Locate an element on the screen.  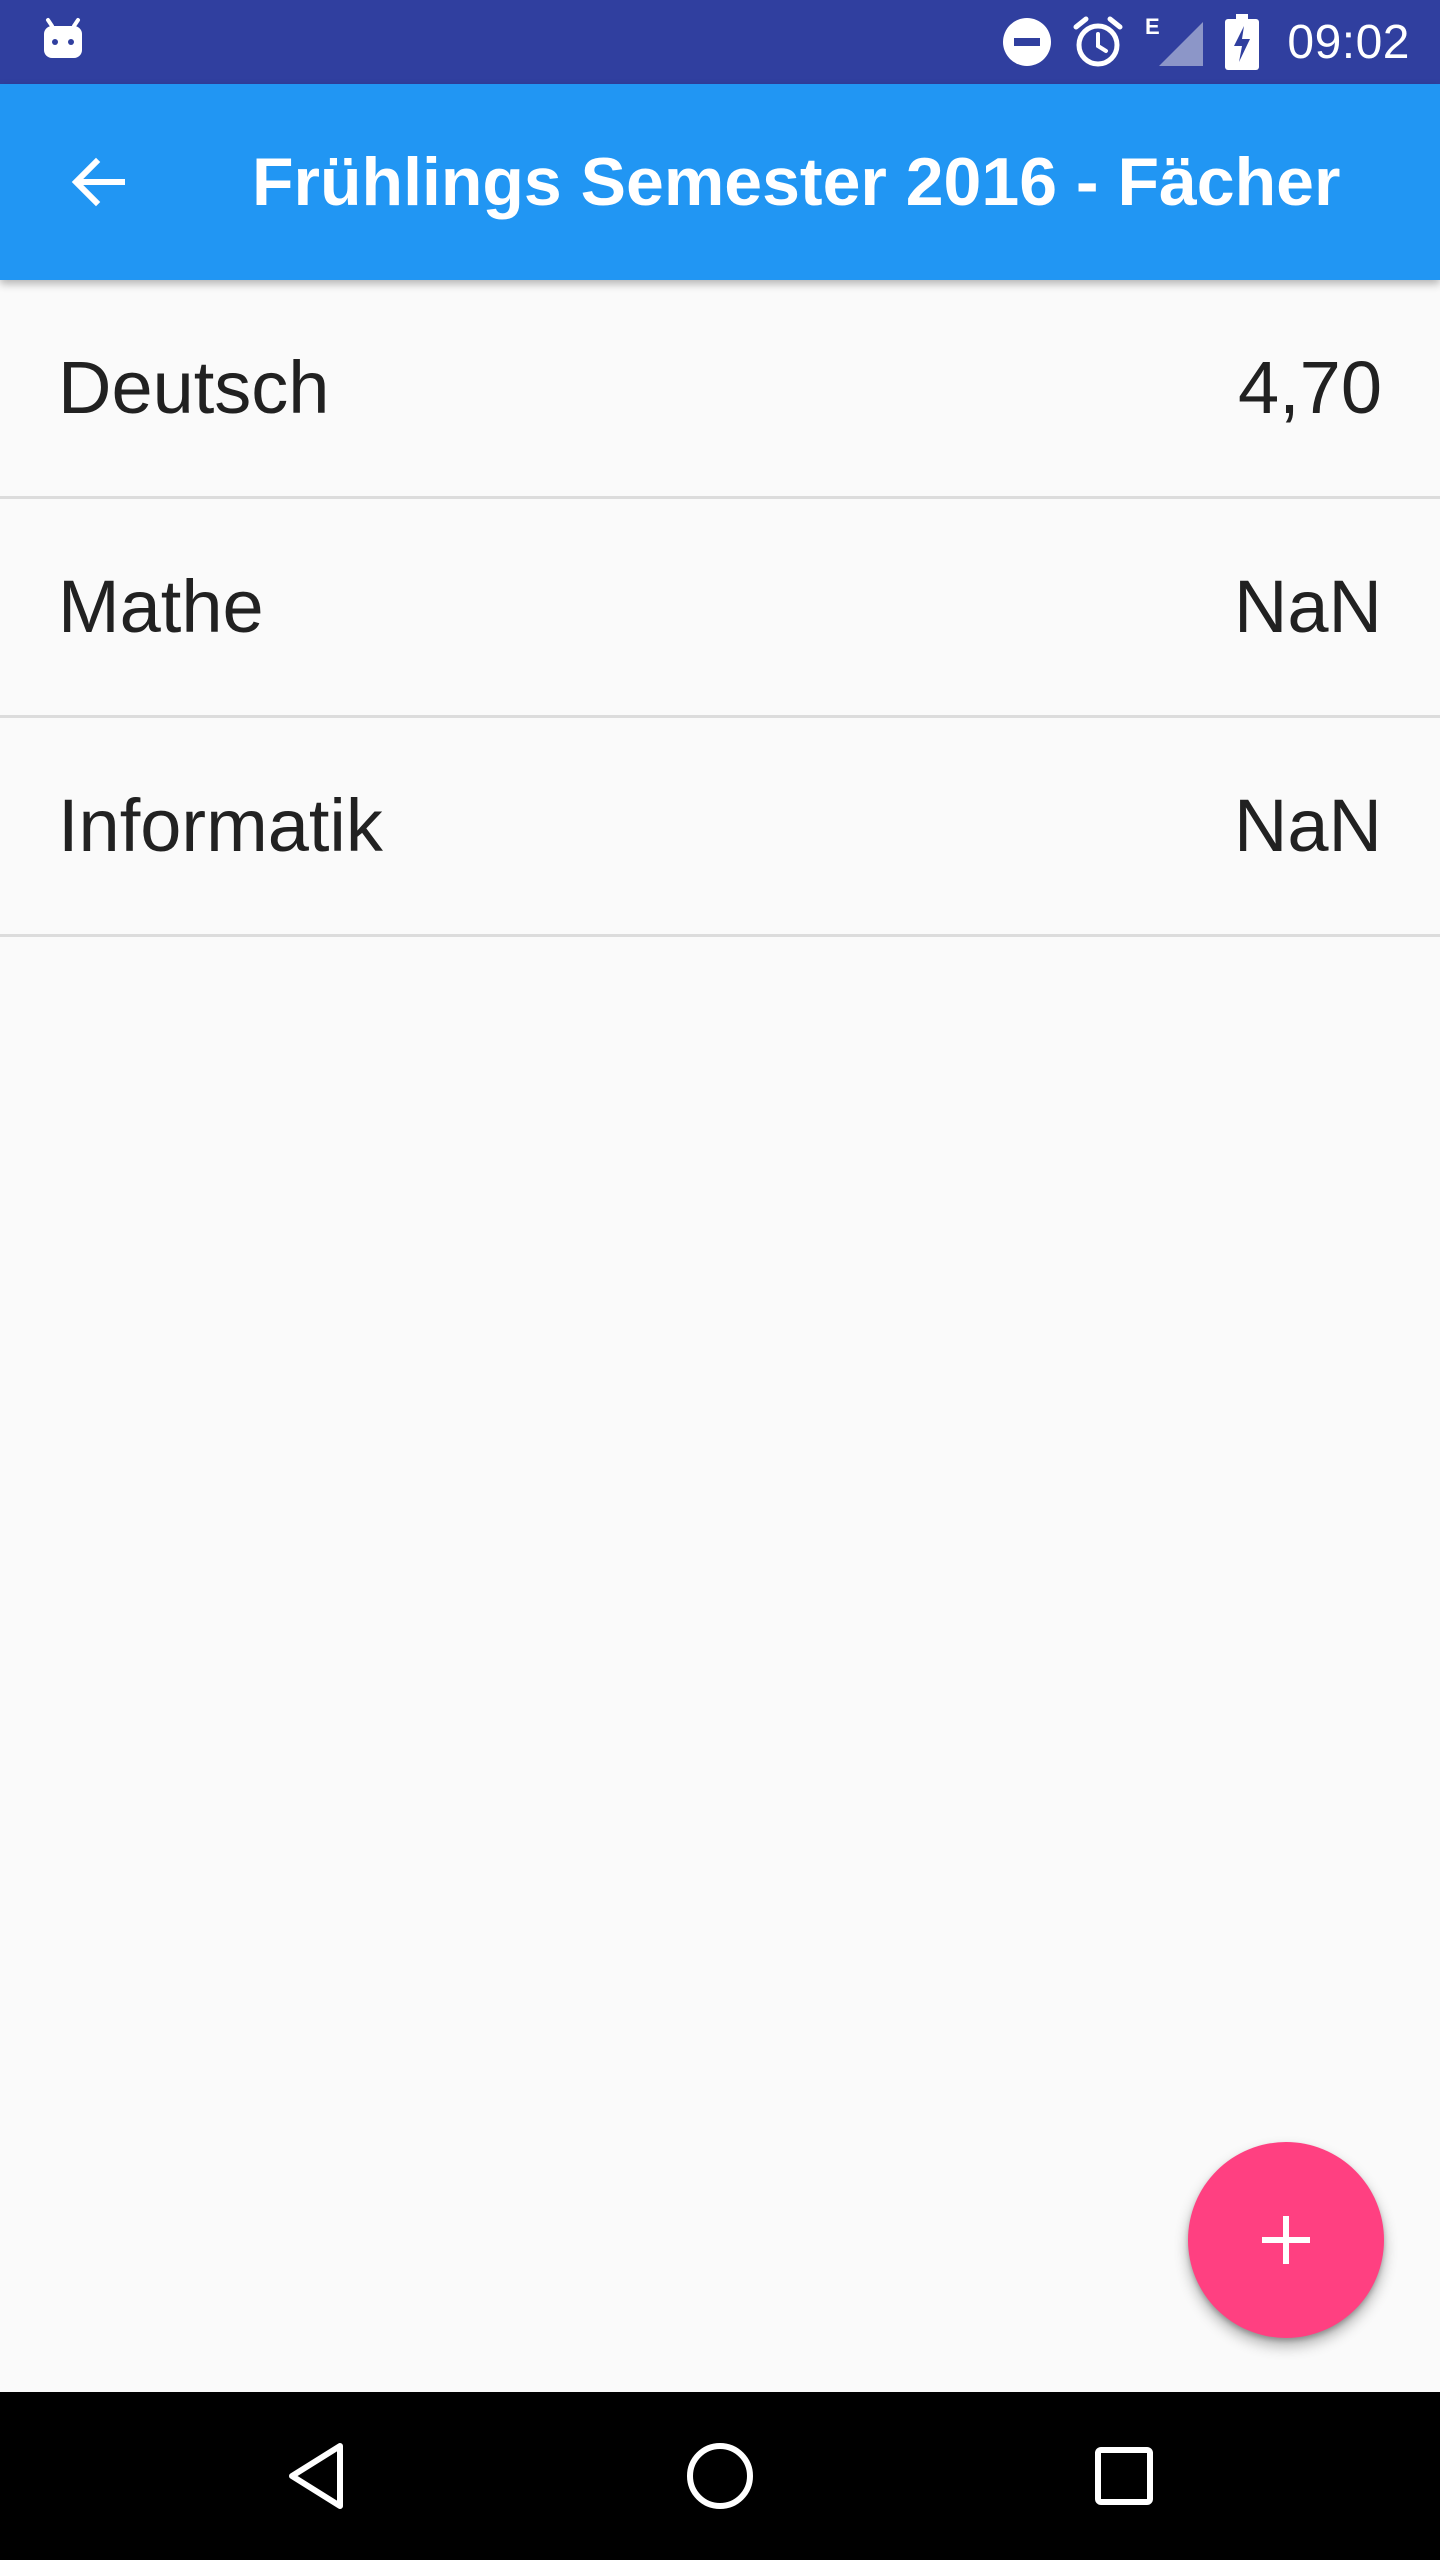
add-icon is located at coordinates (1286, 2240).